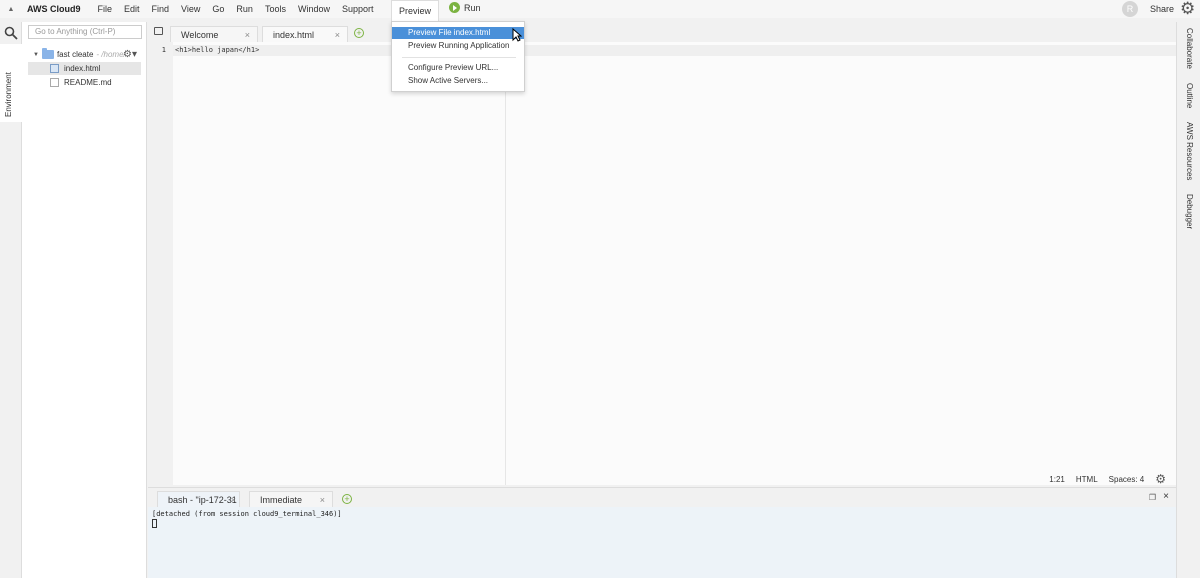 The height and width of the screenshot is (578, 1200). Describe the element at coordinates (1189, 211) in the screenshot. I see `tab-debugger: Debugger` at that location.